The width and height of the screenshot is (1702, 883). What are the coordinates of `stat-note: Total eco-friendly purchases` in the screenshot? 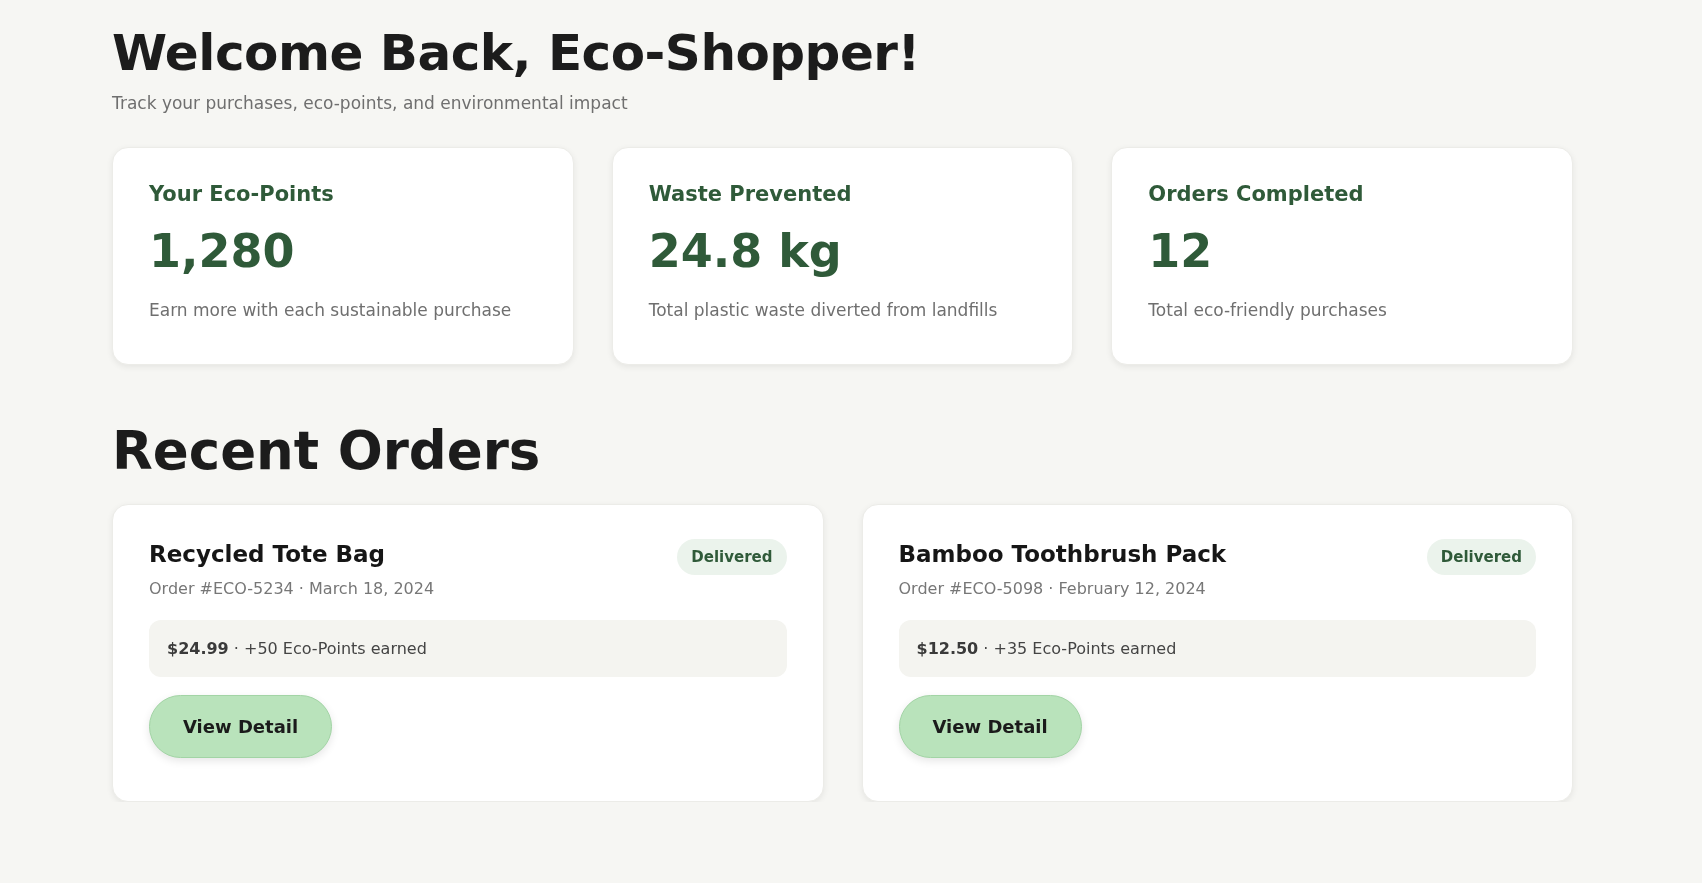 It's located at (1268, 309).